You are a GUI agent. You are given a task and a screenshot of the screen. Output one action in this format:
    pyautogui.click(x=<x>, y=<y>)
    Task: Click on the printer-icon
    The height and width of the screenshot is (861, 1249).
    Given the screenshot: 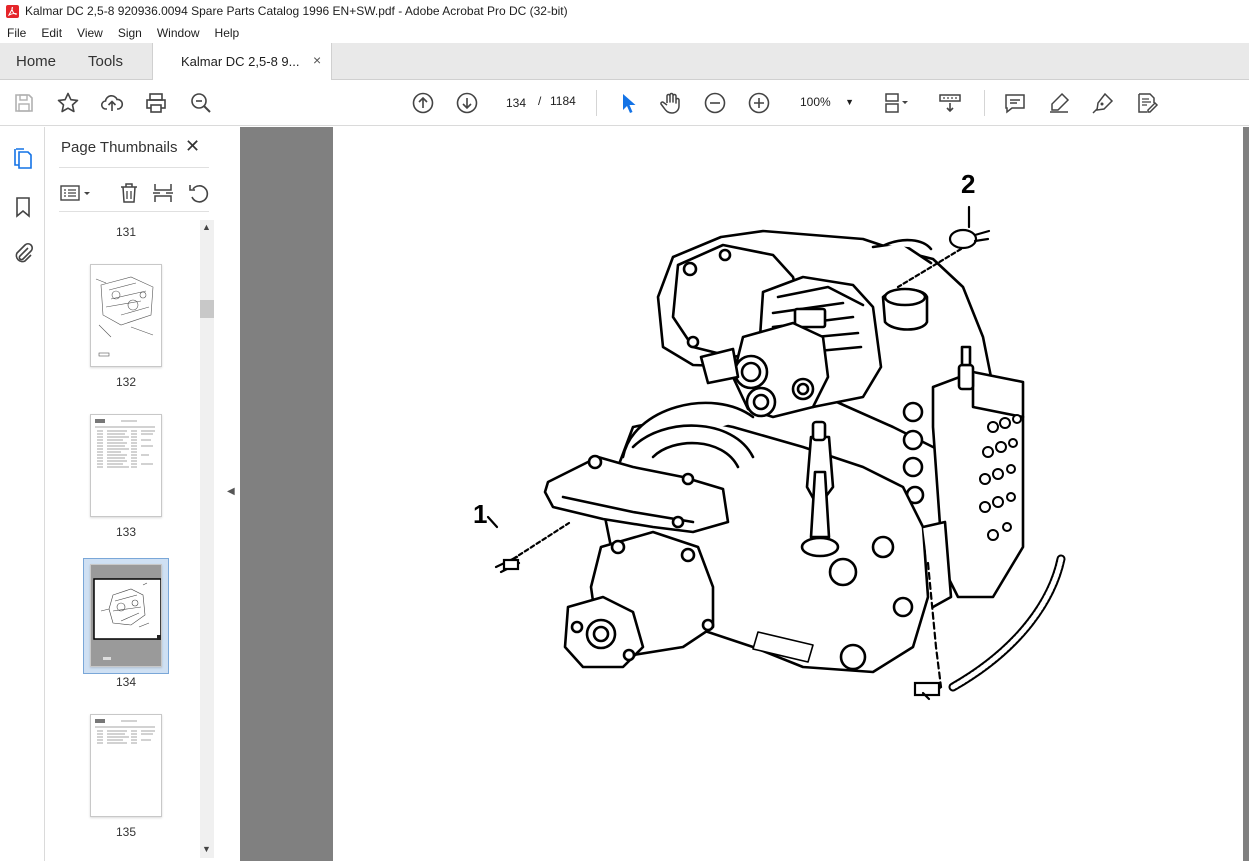 What is the action you would take?
    pyautogui.click(x=156, y=103)
    